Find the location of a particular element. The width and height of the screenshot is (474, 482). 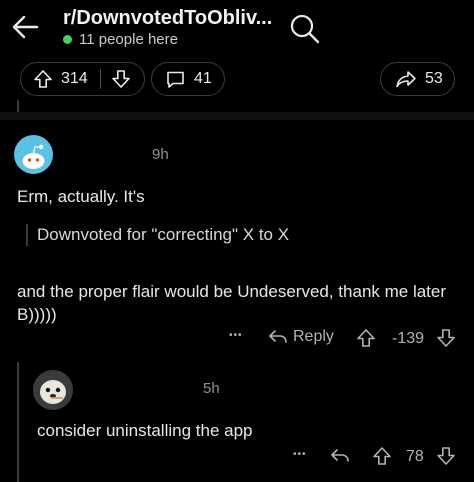

share-button: 53 is located at coordinates (417, 79).